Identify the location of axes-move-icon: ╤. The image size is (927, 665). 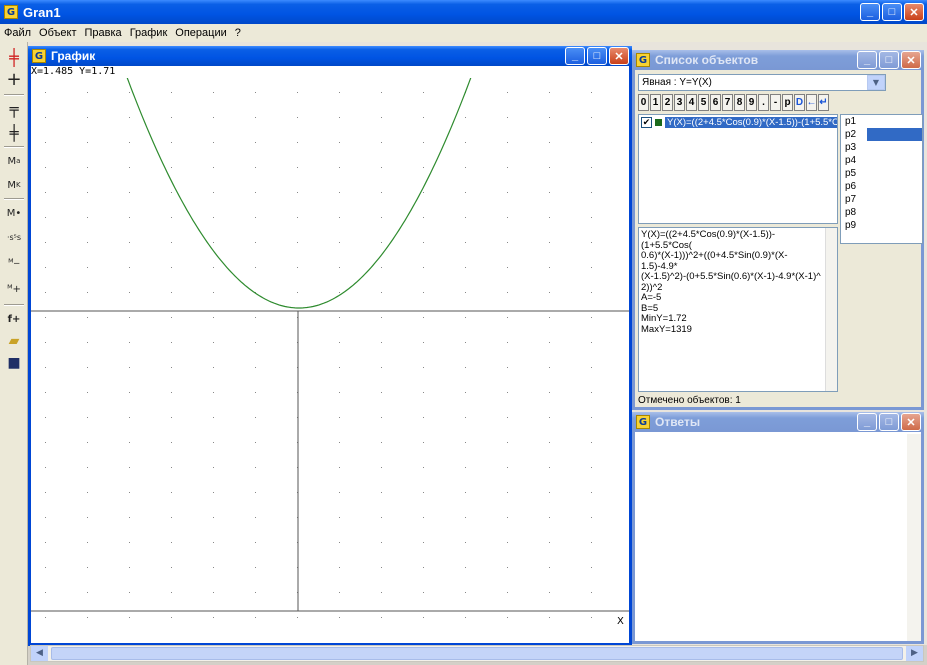
(14, 109).